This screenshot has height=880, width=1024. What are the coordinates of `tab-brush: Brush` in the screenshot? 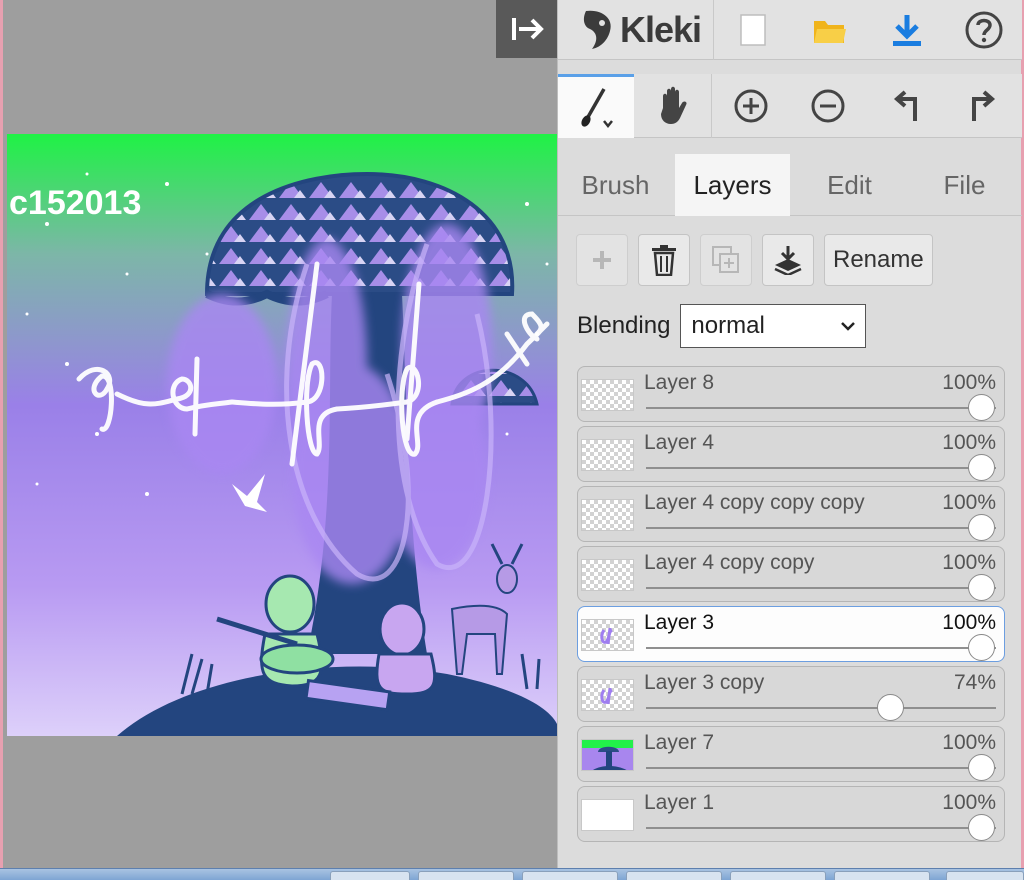 It's located at (615, 185).